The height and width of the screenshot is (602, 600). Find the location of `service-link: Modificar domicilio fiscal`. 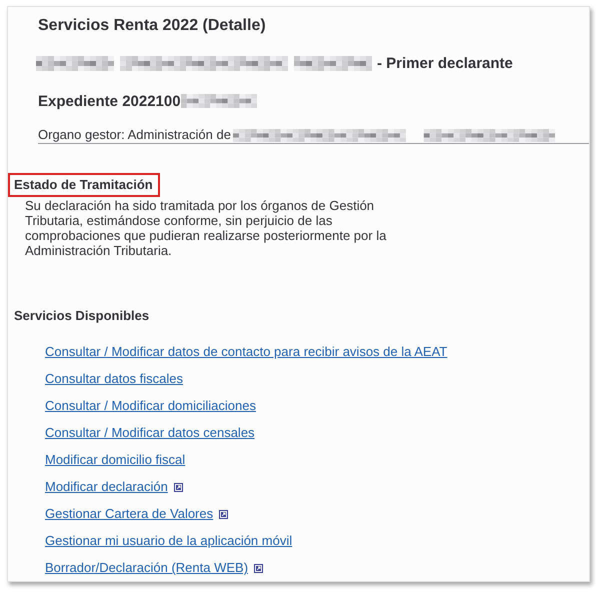

service-link: Modificar domicilio fiscal is located at coordinates (115, 460).